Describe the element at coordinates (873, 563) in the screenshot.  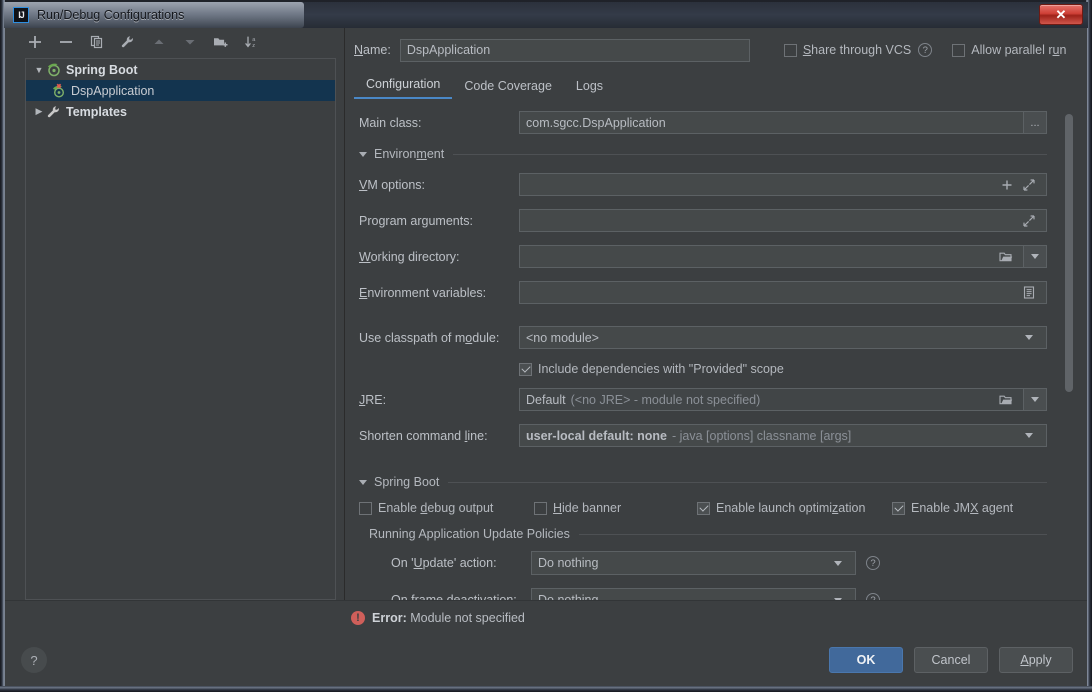
I see `on-update-action-help-icon: ?` at that location.